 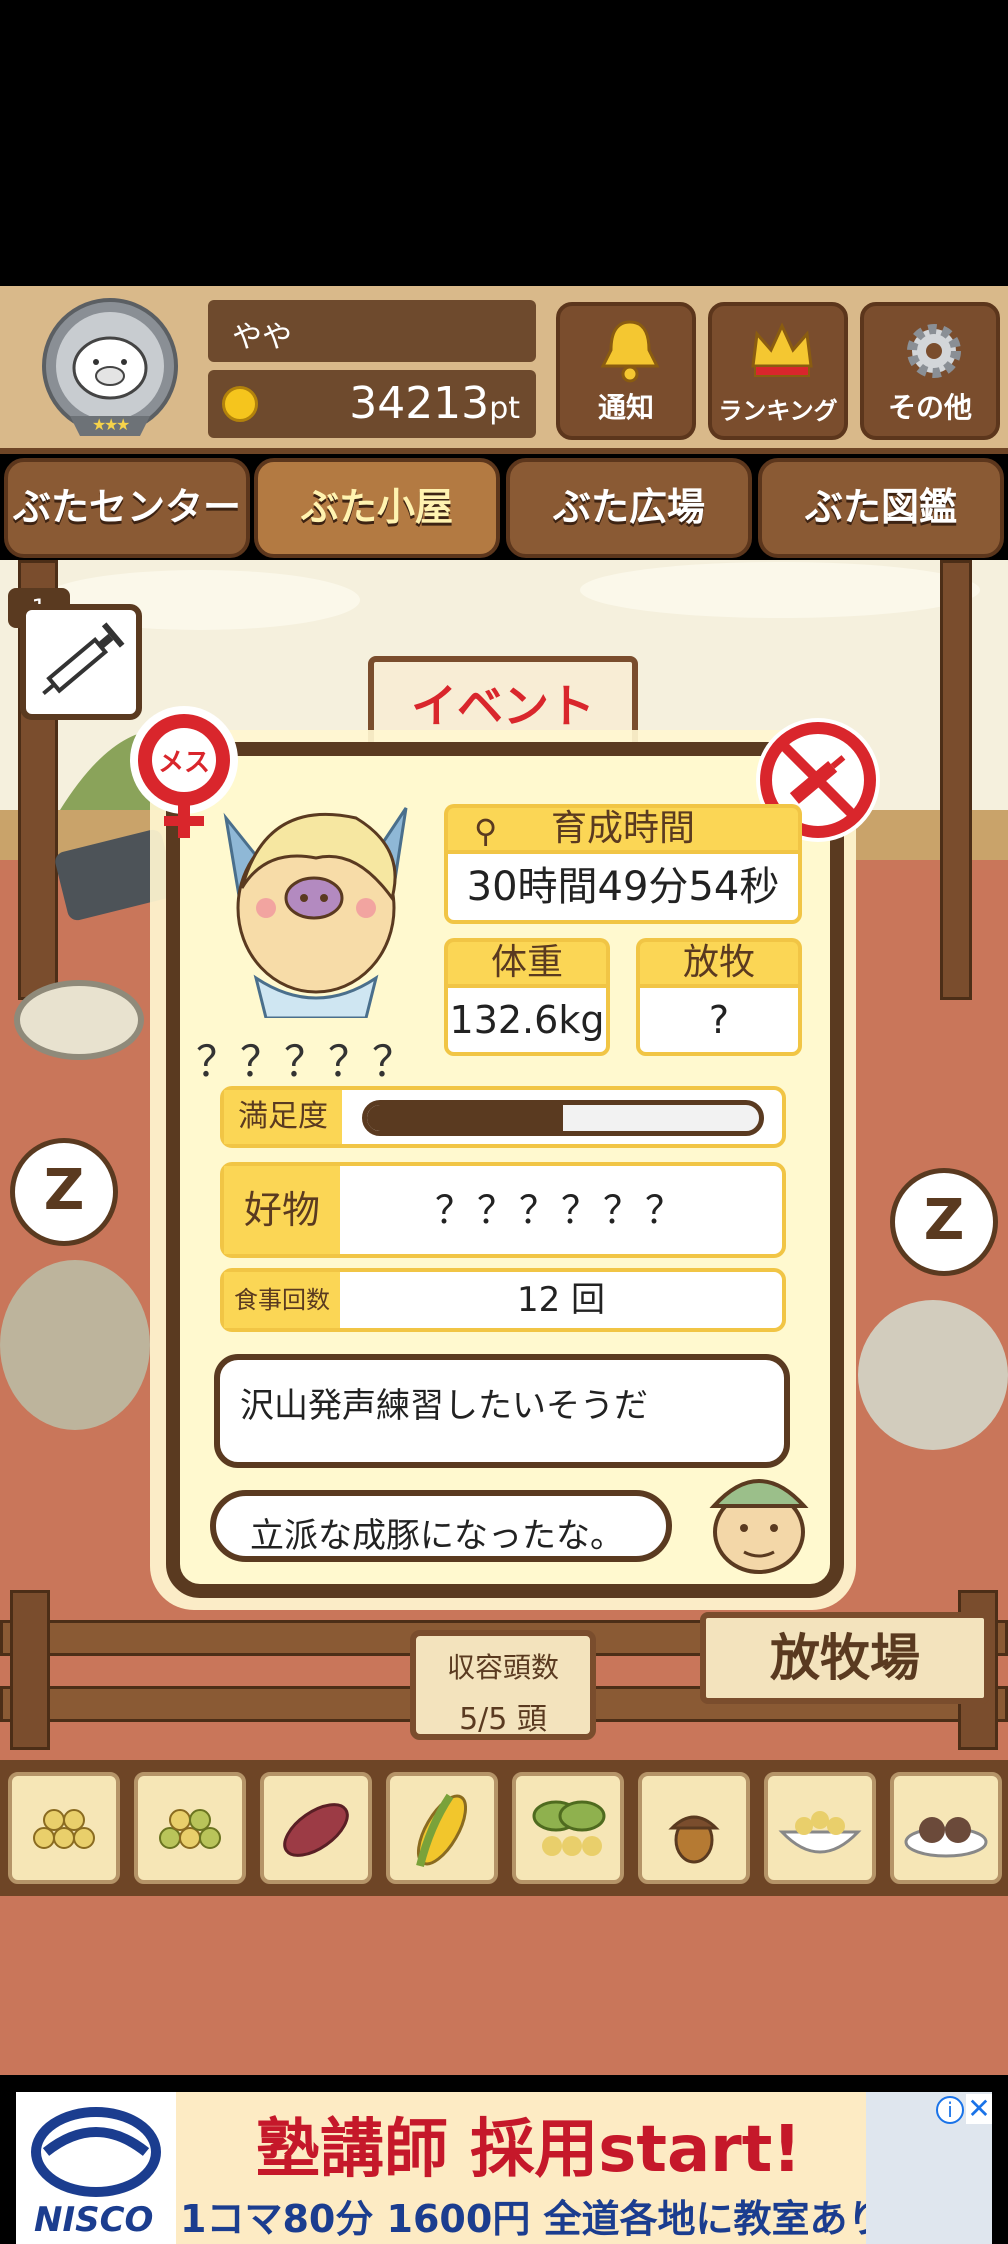 What do you see at coordinates (372, 331) in the screenshot?
I see `player-name: やや` at bounding box center [372, 331].